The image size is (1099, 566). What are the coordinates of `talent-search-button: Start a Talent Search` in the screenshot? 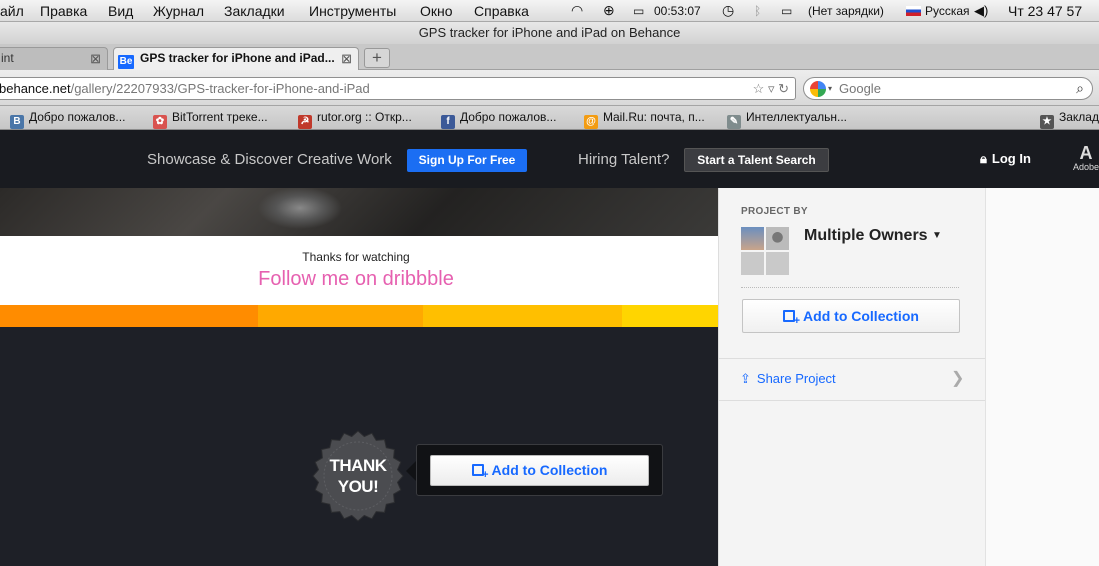 It's located at (756, 160).